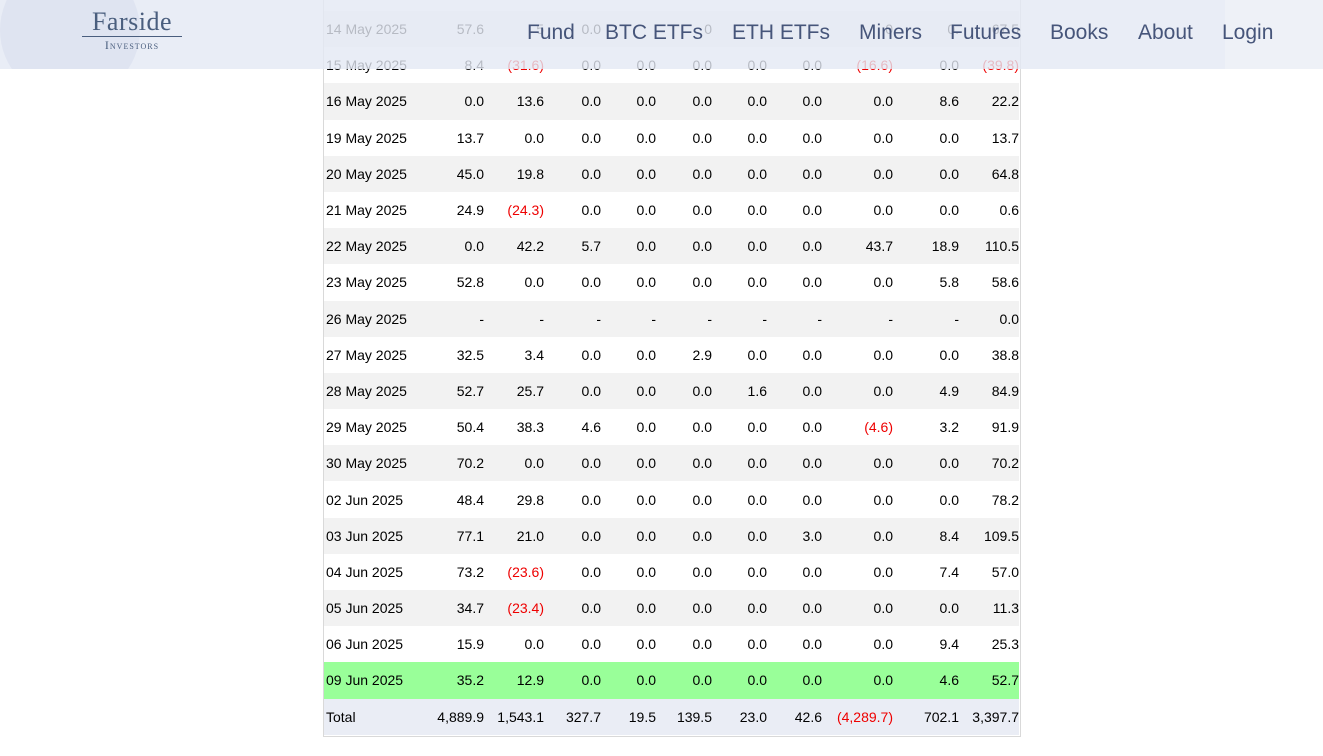 This screenshot has width=1323, height=756. Describe the element at coordinates (1247, 33) in the screenshot. I see `nav-link-login: Login` at that location.